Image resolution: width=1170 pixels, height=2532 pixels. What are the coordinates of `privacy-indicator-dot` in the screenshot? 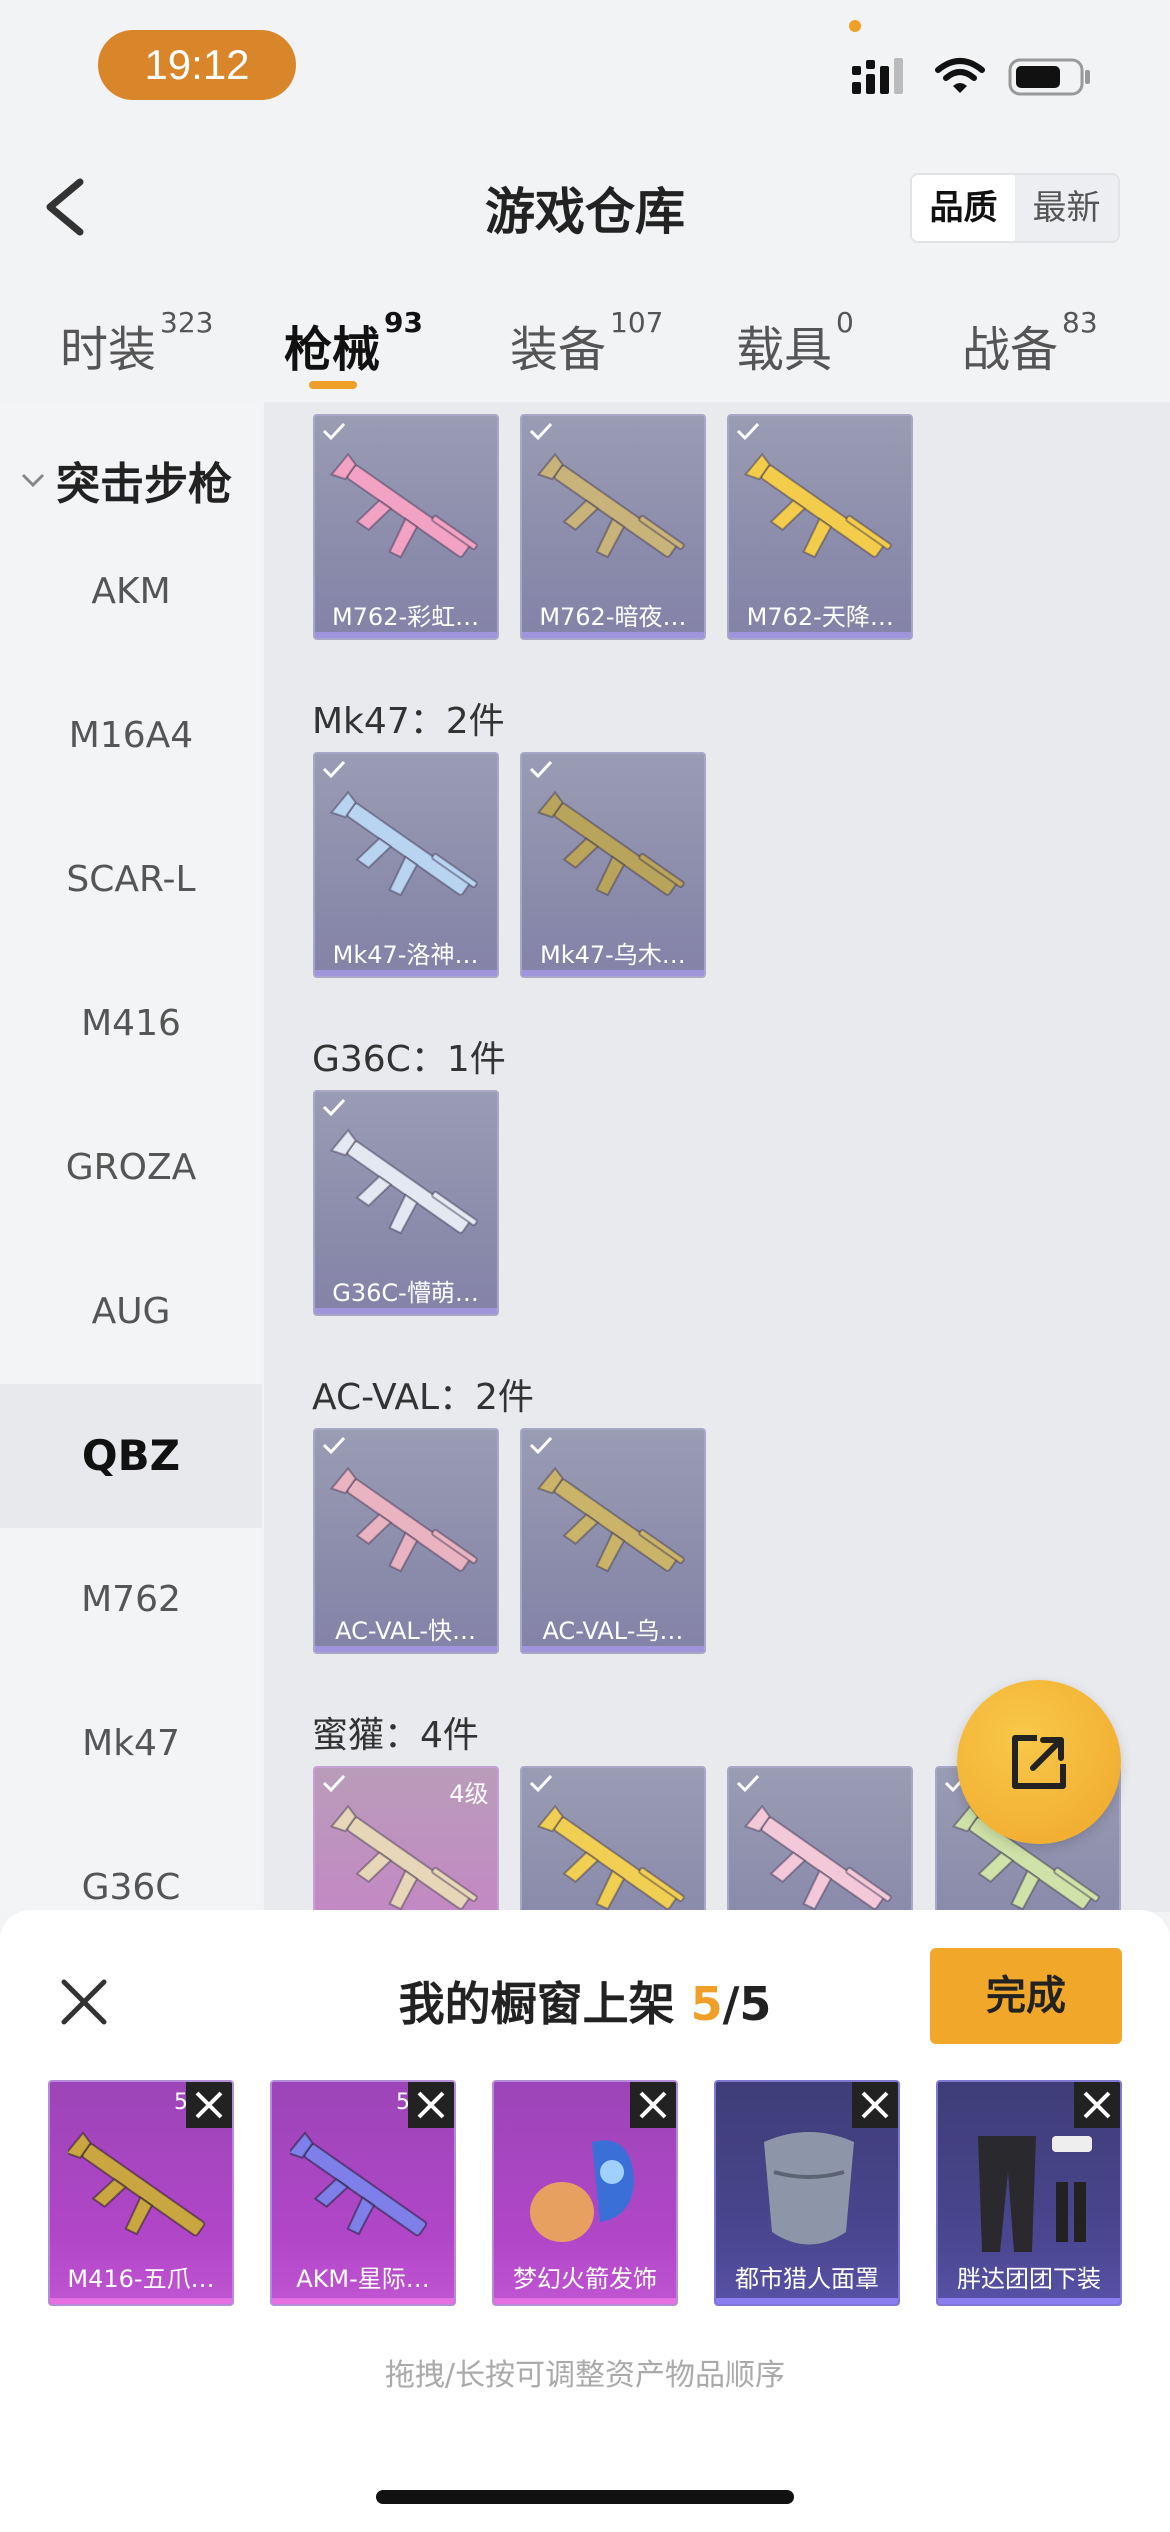 It's located at (855, 26).